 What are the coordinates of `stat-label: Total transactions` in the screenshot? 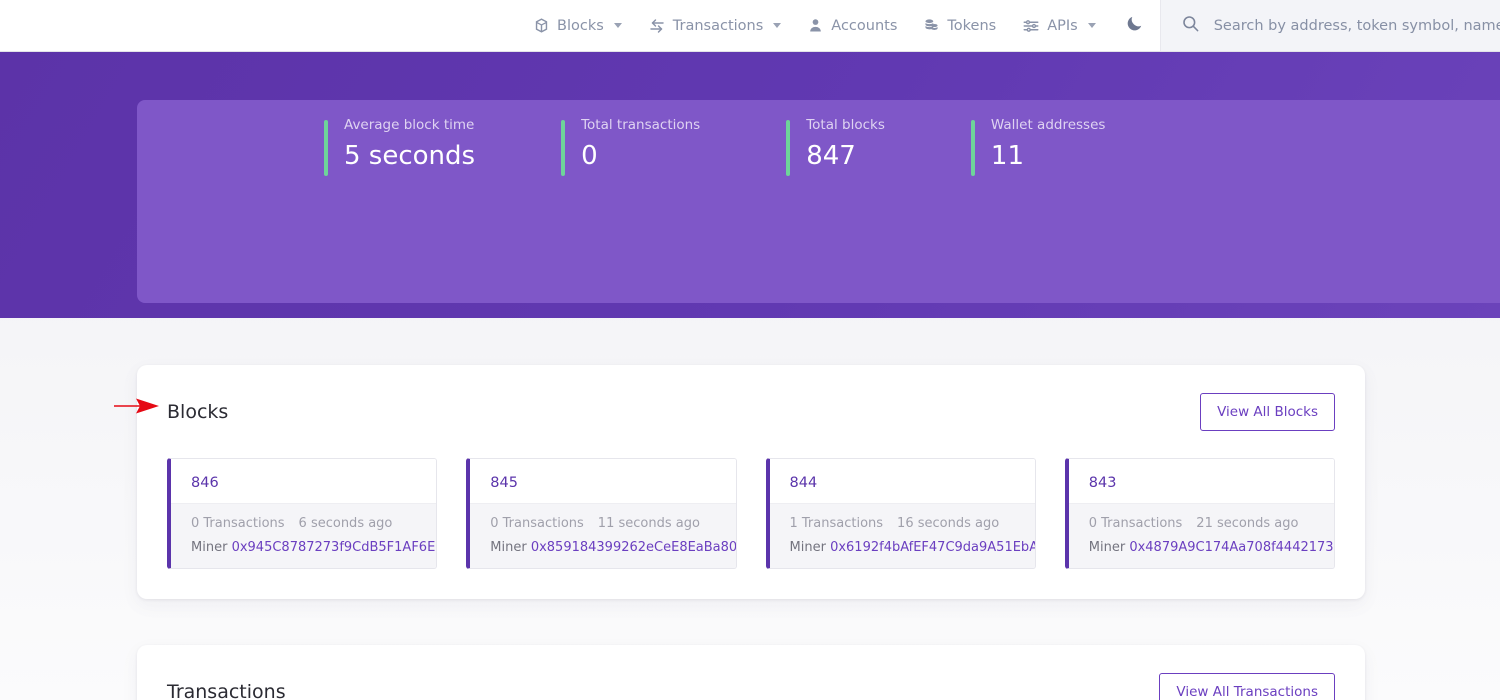 It's located at (641, 125).